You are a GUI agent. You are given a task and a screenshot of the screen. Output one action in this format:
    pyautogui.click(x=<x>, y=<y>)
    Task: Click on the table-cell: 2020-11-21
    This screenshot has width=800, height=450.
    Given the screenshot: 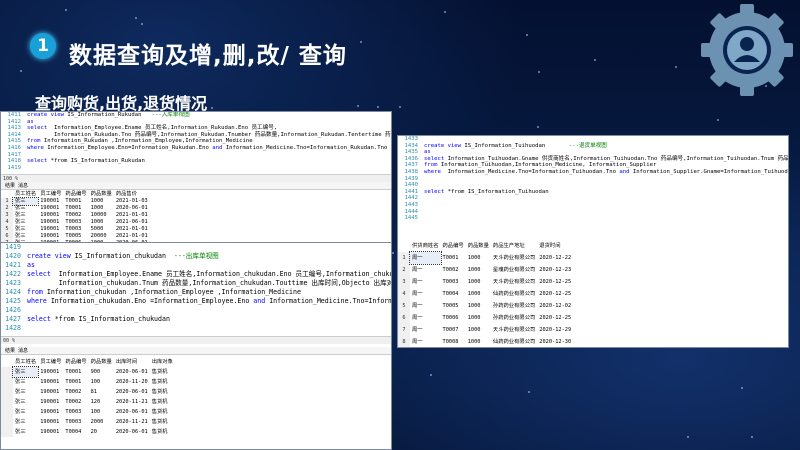 What is the action you would take?
    pyautogui.click(x=132, y=422)
    